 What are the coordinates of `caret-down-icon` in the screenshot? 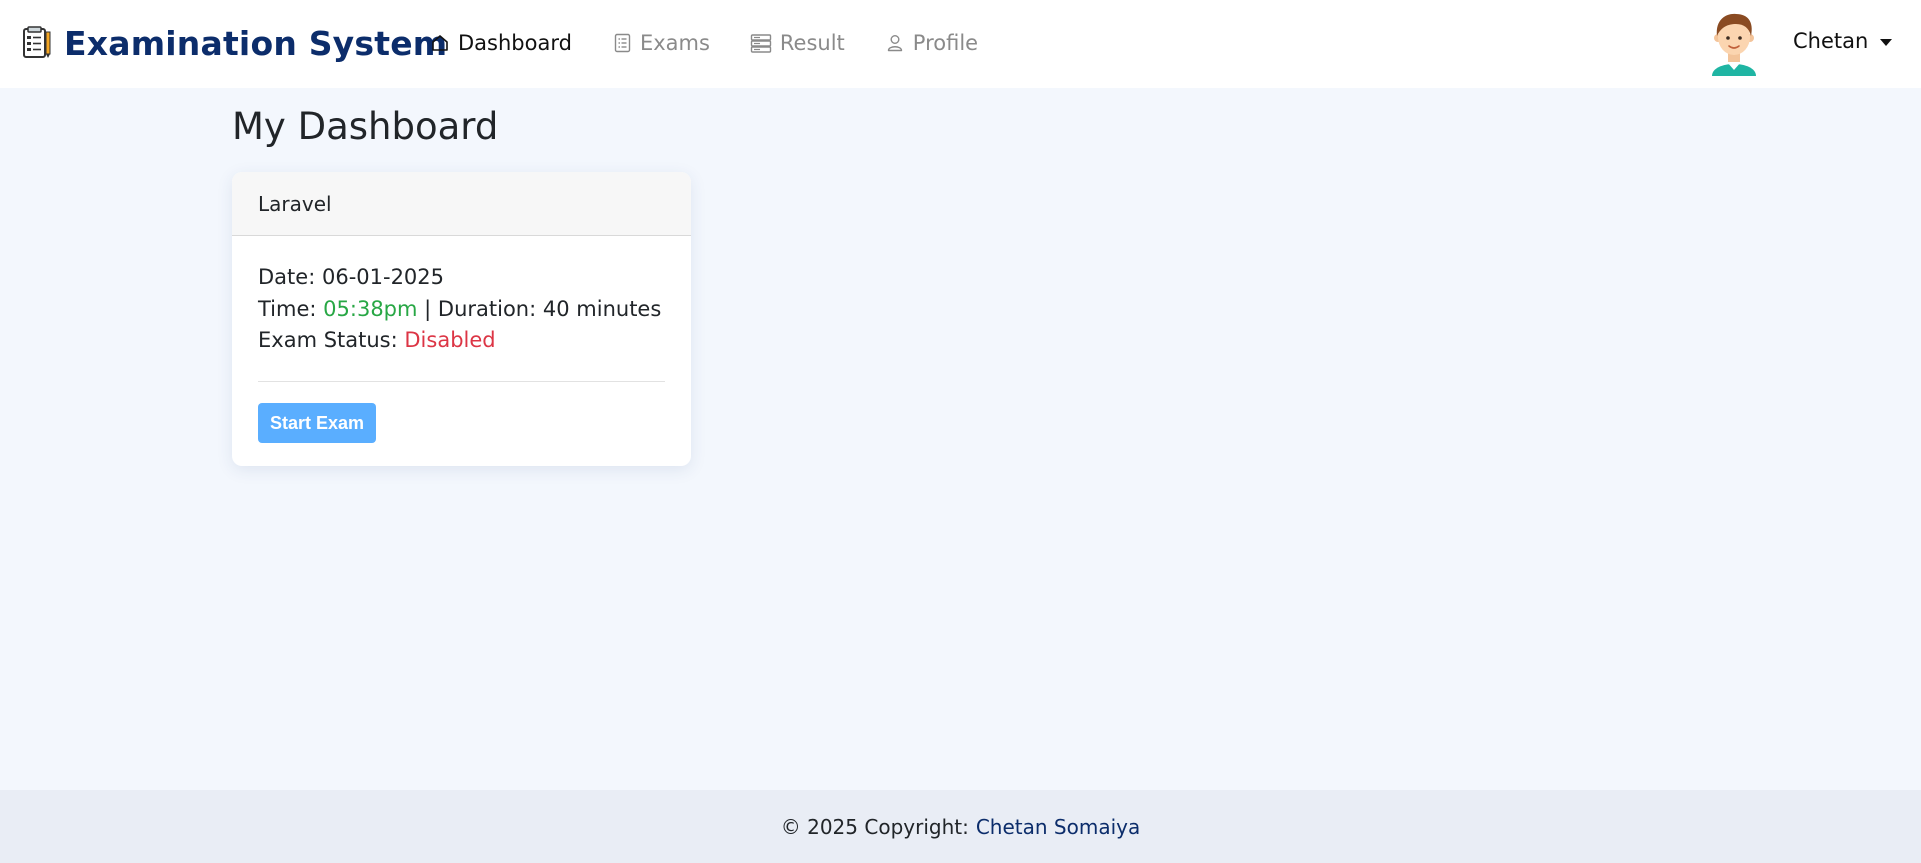 It's located at (1886, 42).